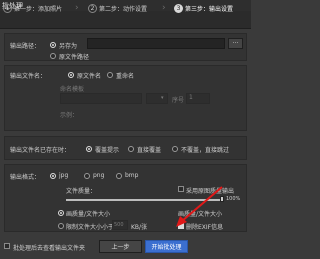 The image size is (320, 259). Describe the element at coordinates (92, 8) in the screenshot. I see `step-number: 2` at that location.